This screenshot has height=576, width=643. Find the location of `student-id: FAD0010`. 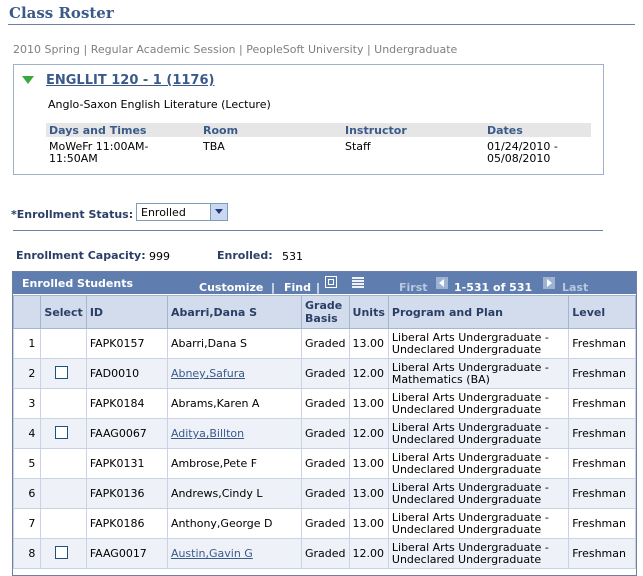

student-id: FAD0010 is located at coordinates (126, 373).